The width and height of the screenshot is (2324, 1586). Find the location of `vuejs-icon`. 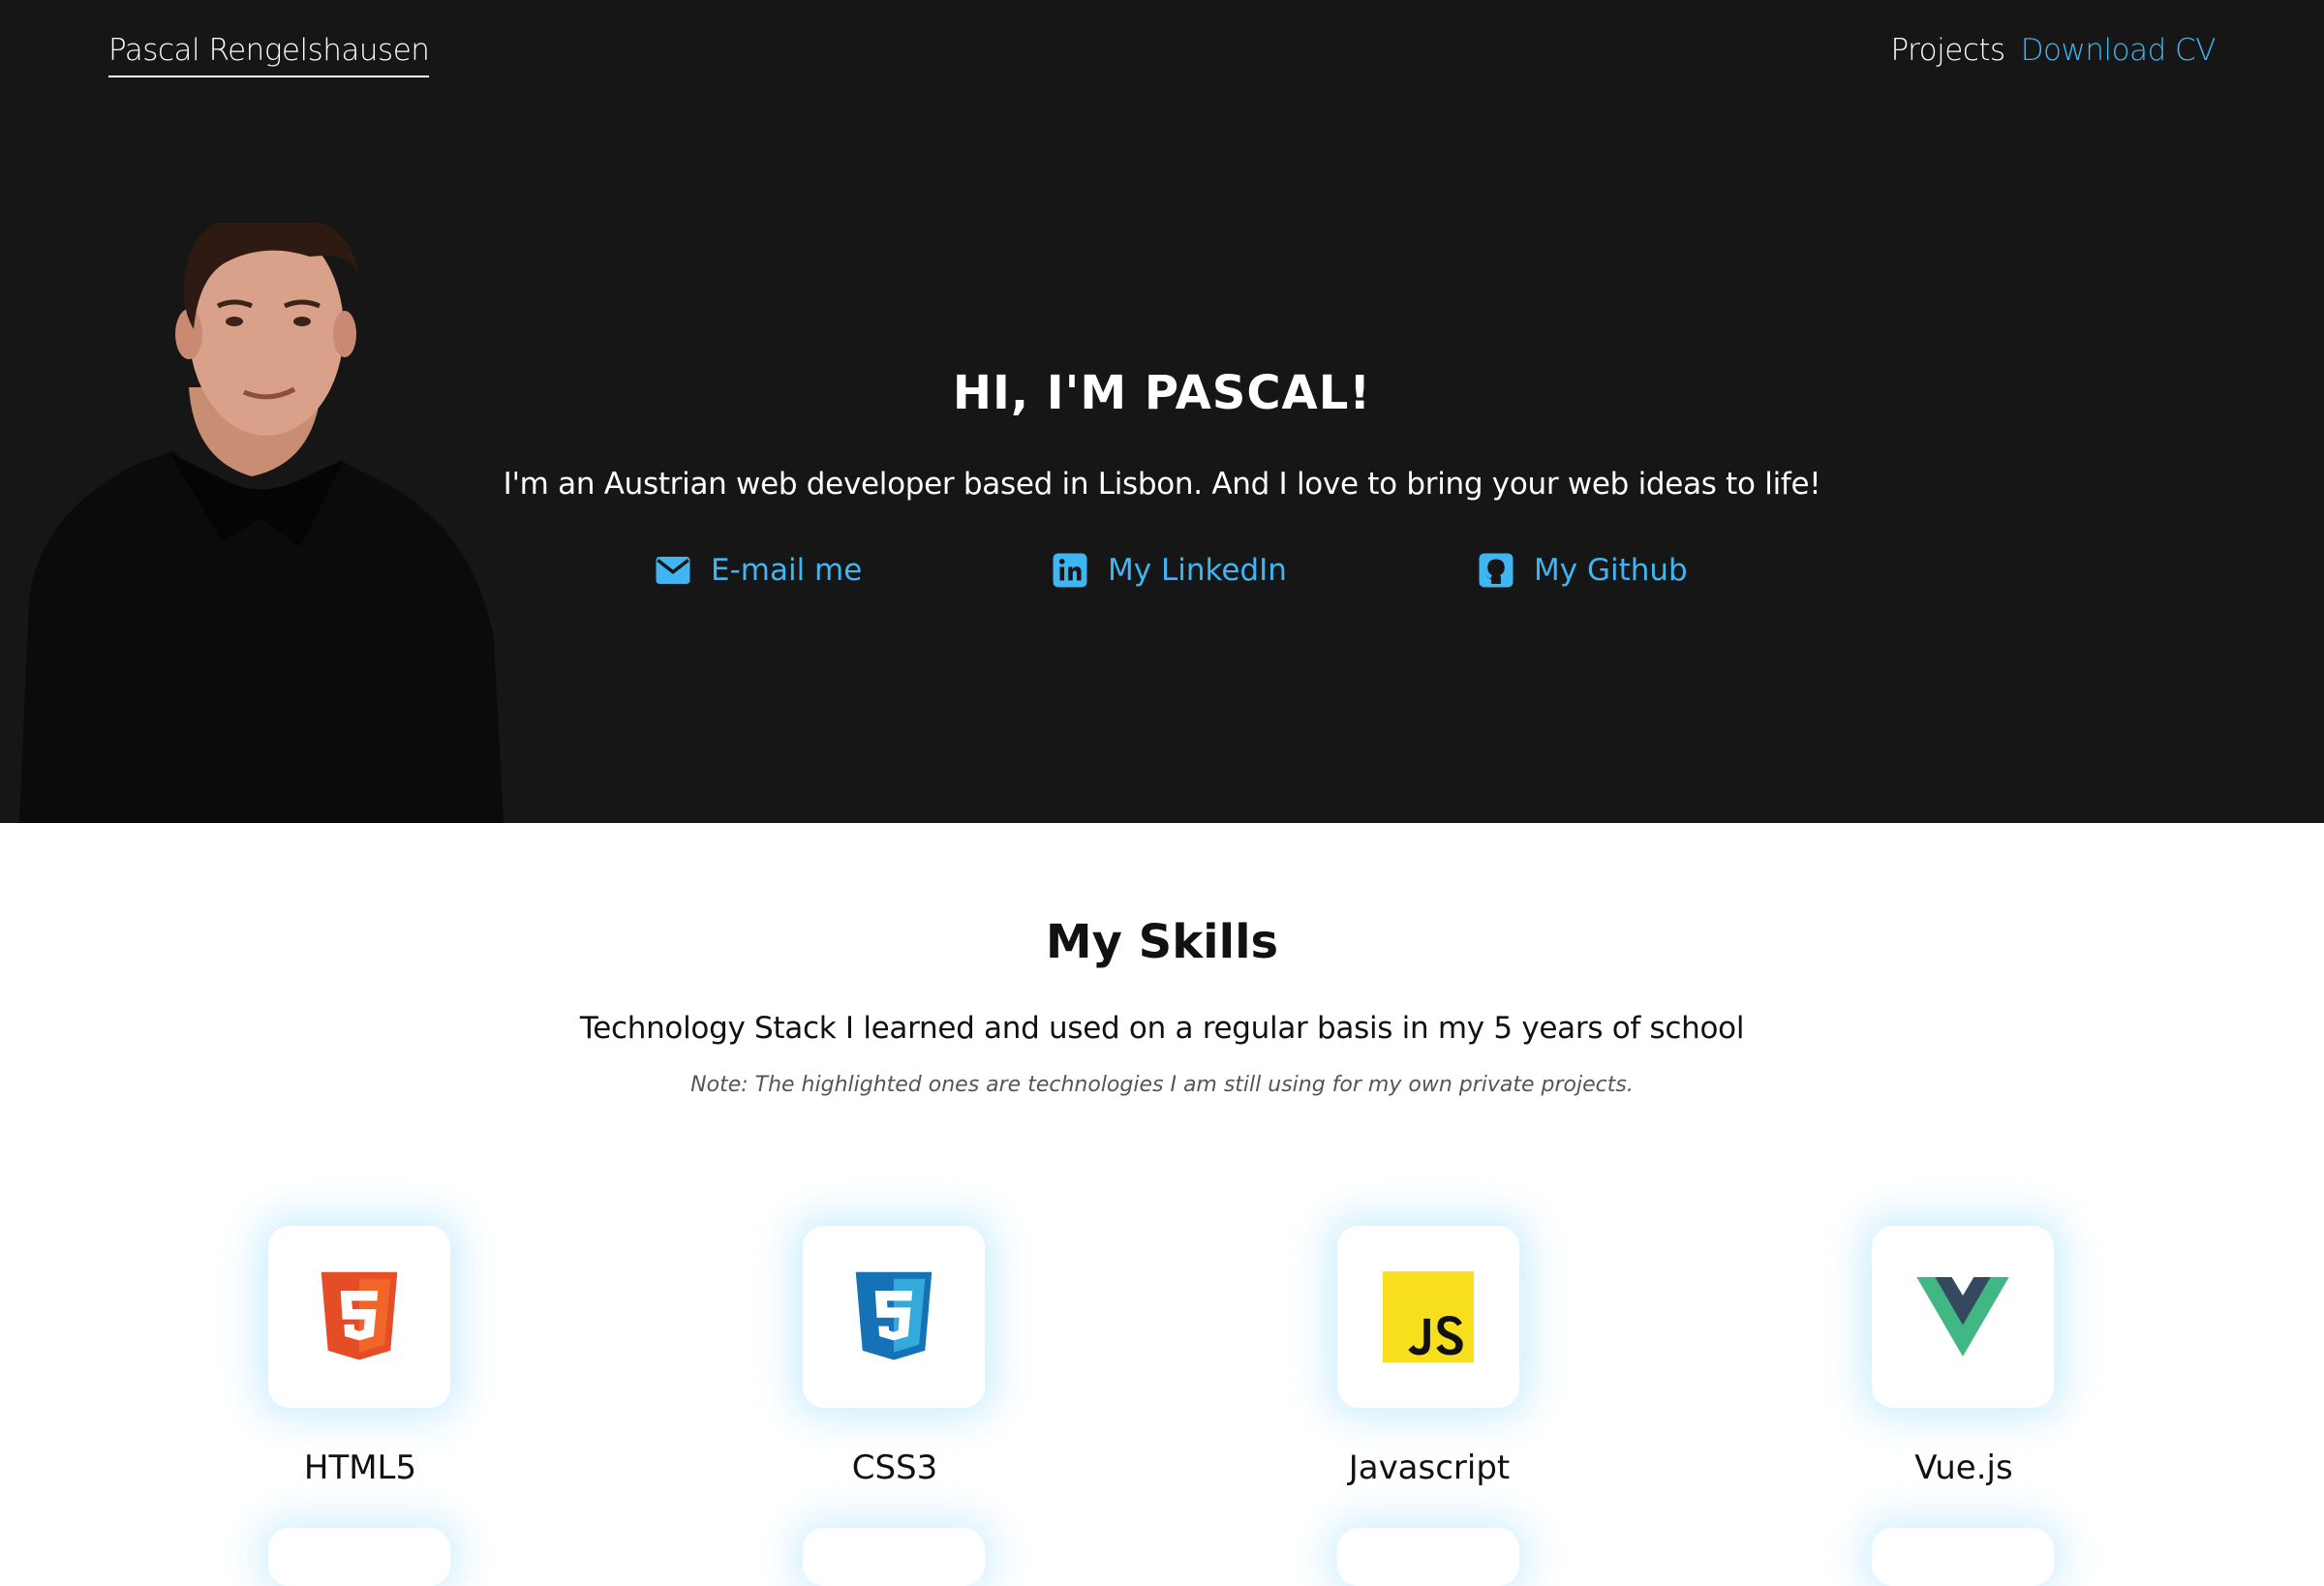

vuejs-icon is located at coordinates (1963, 1317).